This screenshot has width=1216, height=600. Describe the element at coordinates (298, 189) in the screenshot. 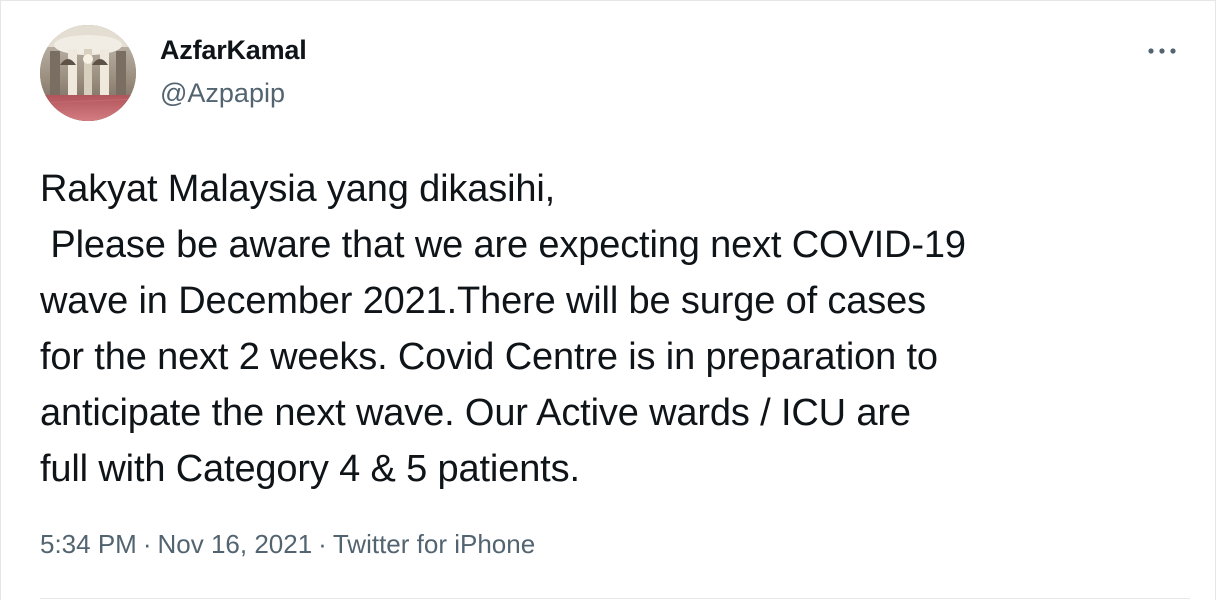

I see `tweet-text-line: Rakyat Malaysia yang dikasihi,` at that location.